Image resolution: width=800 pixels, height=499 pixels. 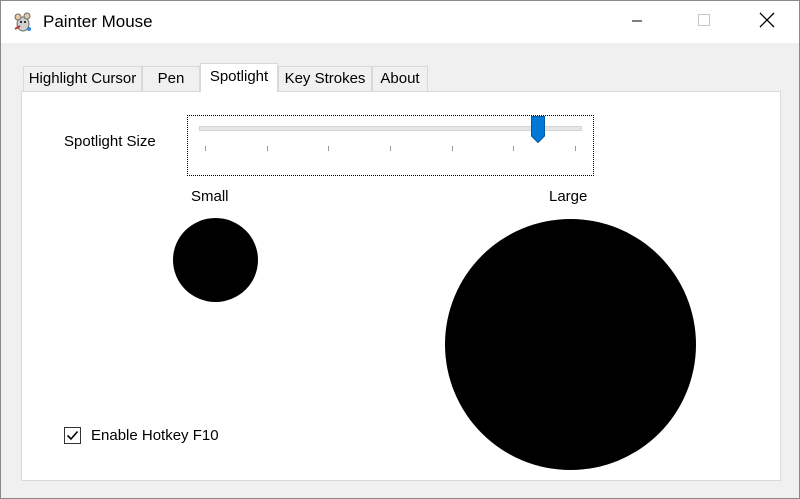 I want to click on slider-thumb, so click(x=538, y=130).